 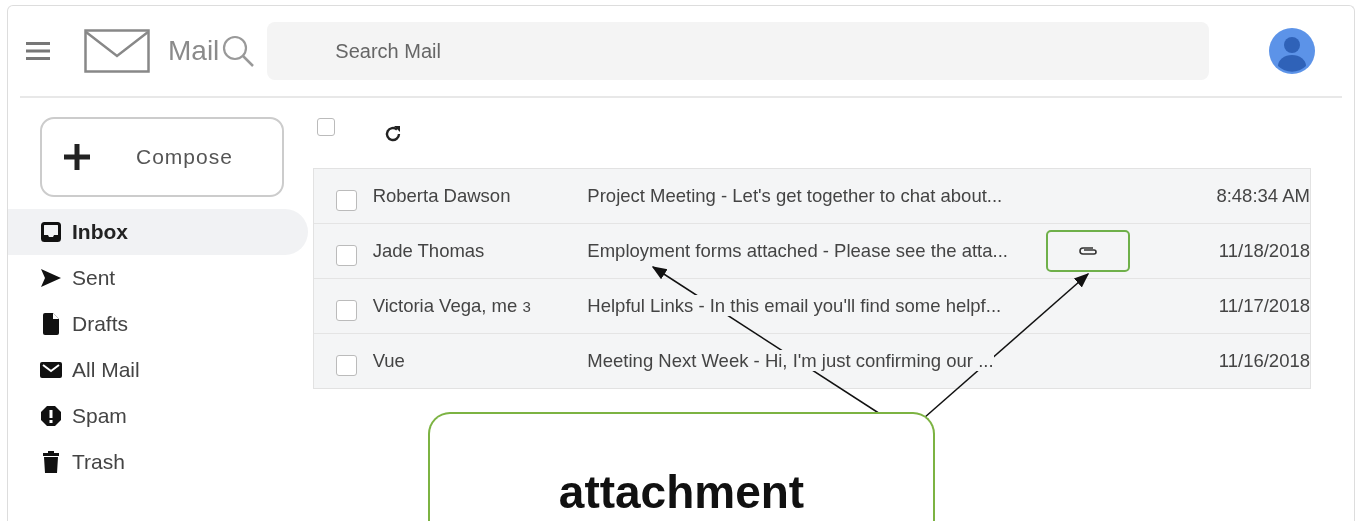 I want to click on sidebar-item: Sent, so click(x=158, y=278).